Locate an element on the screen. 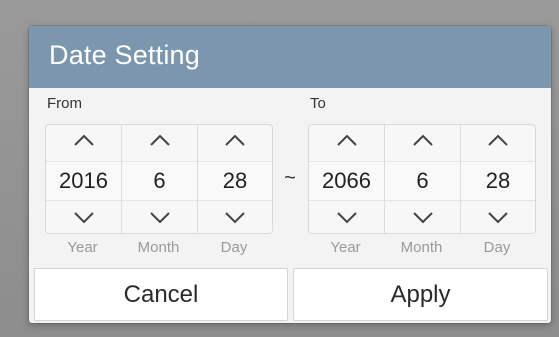 The height and width of the screenshot is (337, 559). from-day-label: Day is located at coordinates (234, 247).